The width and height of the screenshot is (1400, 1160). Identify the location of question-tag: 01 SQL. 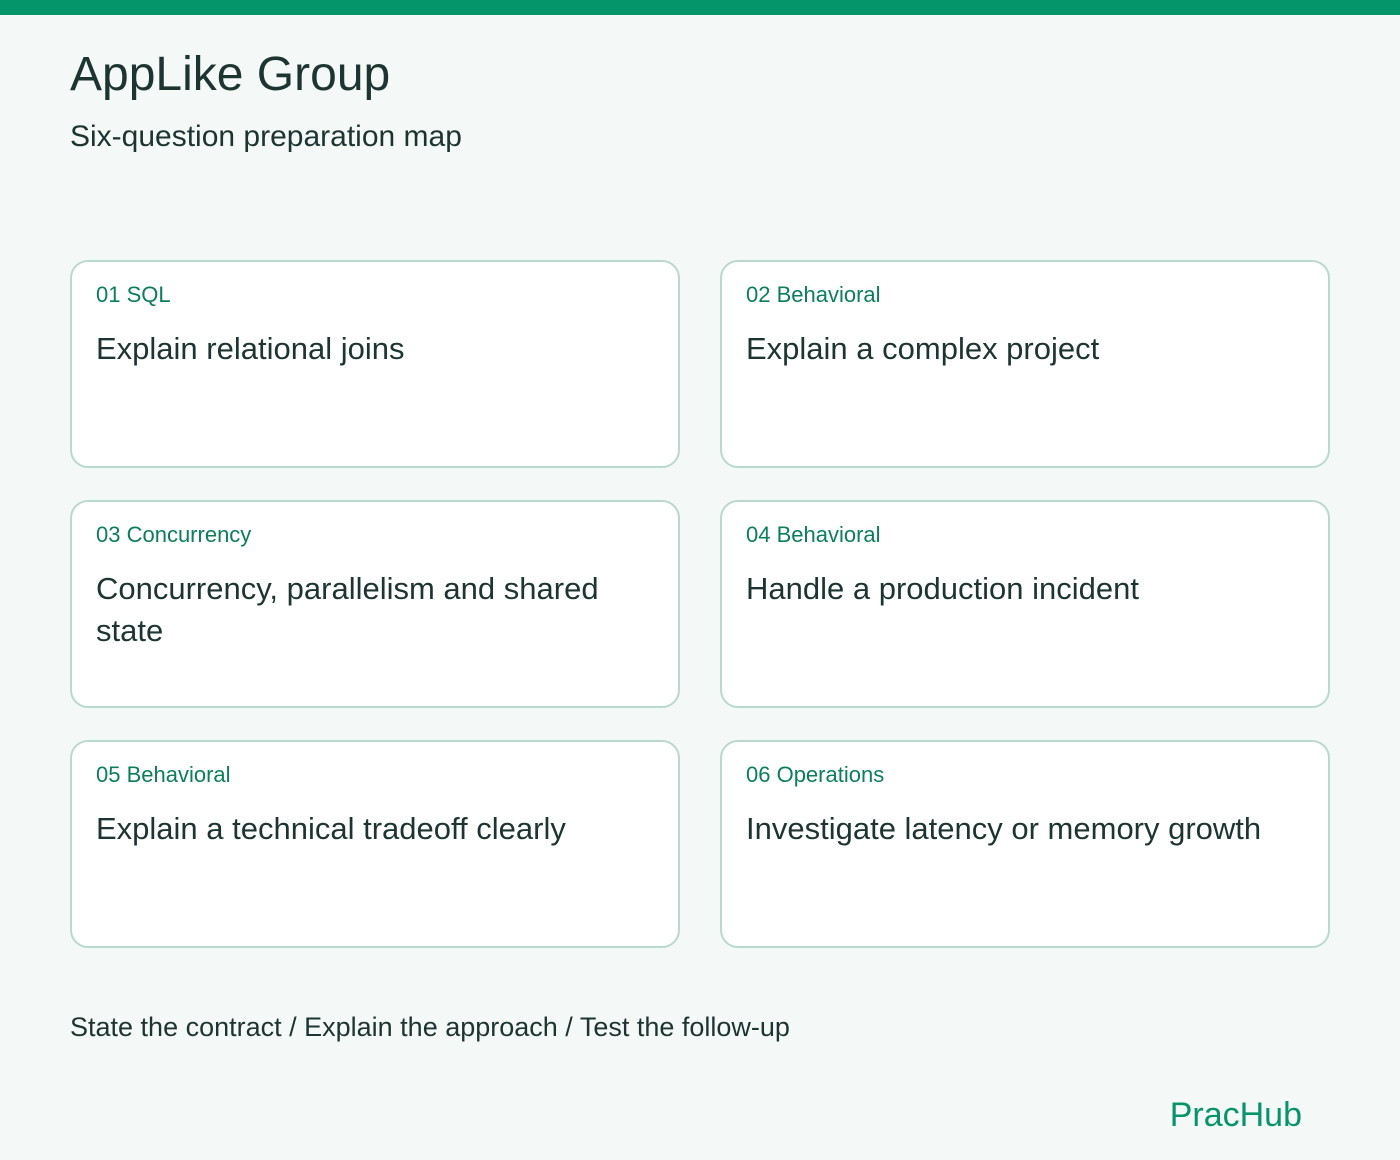
(133, 294).